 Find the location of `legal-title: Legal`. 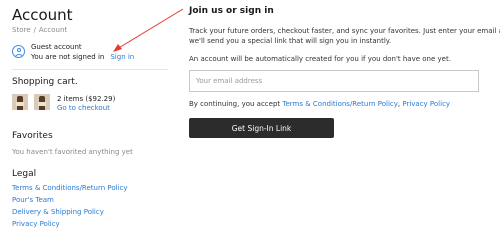

legal-title: Legal is located at coordinates (24, 174).